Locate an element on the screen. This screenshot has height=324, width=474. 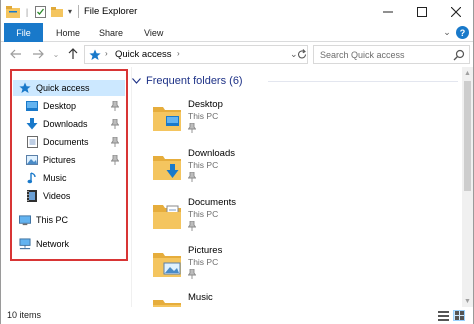
frequent-folders-header: Frequent folders (6) is located at coordinates (187, 81).